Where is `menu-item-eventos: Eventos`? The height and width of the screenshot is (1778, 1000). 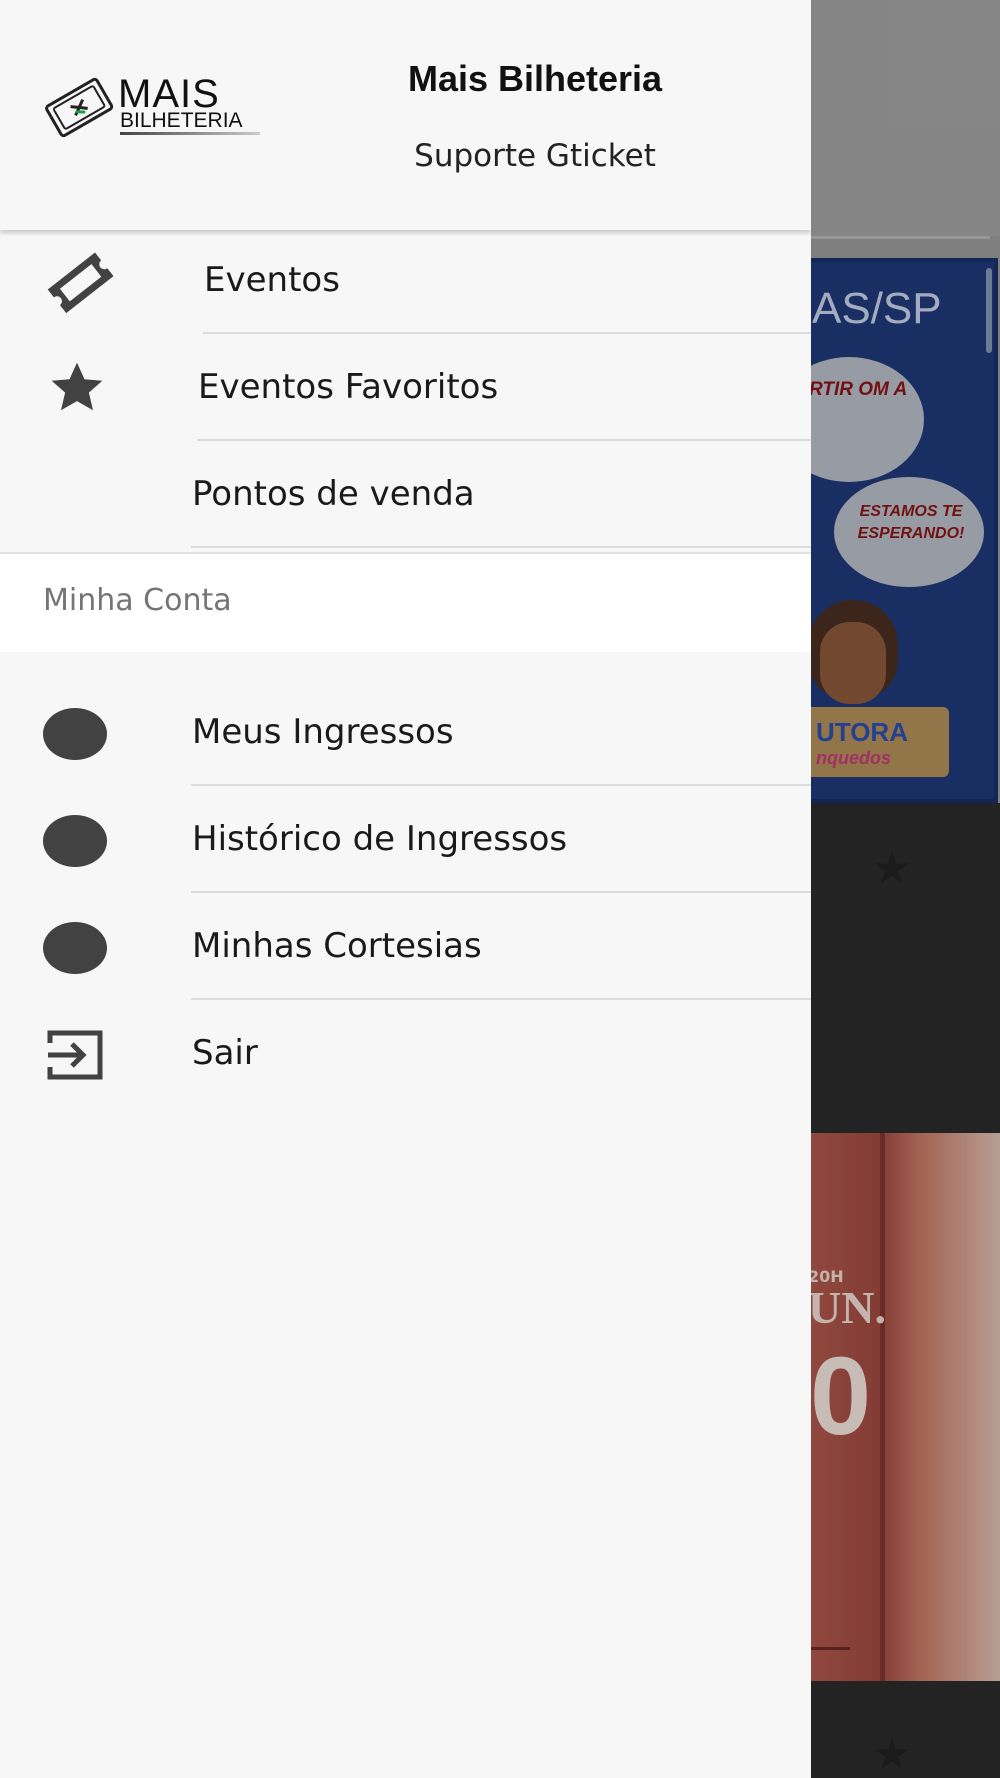 menu-item-eventos: Eventos is located at coordinates (405, 281).